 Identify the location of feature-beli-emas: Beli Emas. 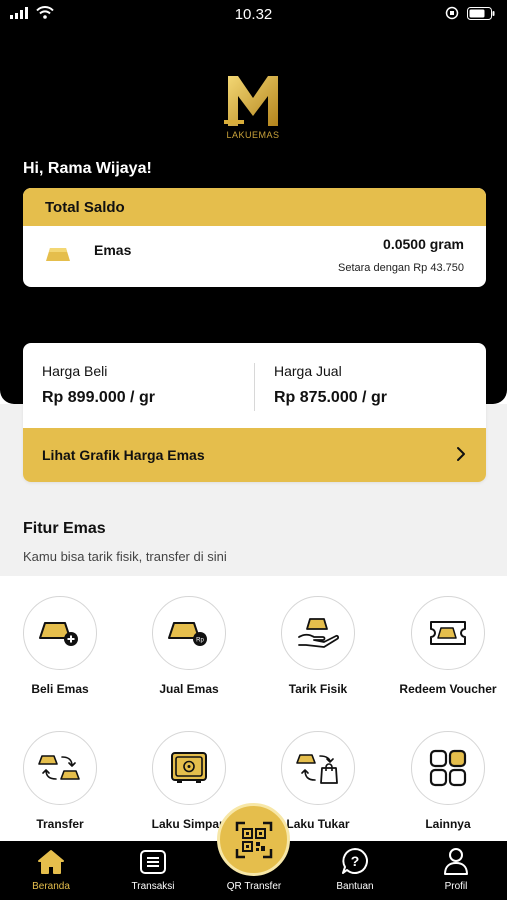
(60, 646).